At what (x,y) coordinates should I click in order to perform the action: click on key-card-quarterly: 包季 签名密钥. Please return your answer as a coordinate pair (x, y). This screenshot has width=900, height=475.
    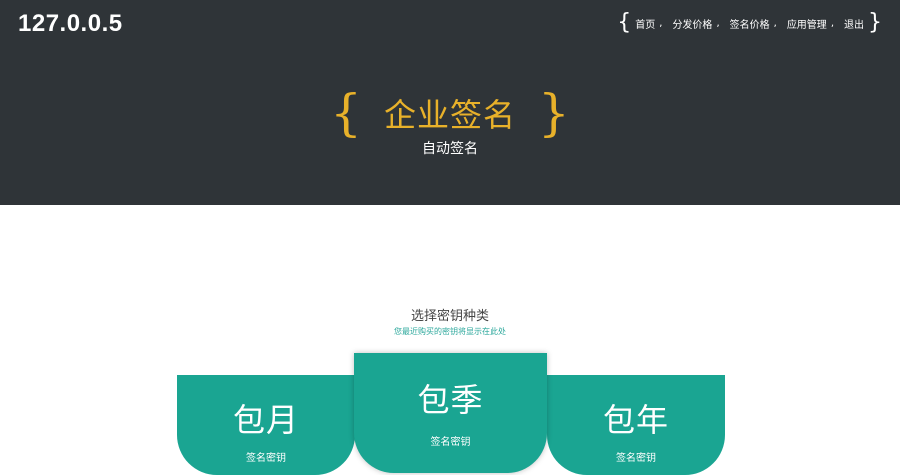
    Looking at the image, I should click on (450, 413).